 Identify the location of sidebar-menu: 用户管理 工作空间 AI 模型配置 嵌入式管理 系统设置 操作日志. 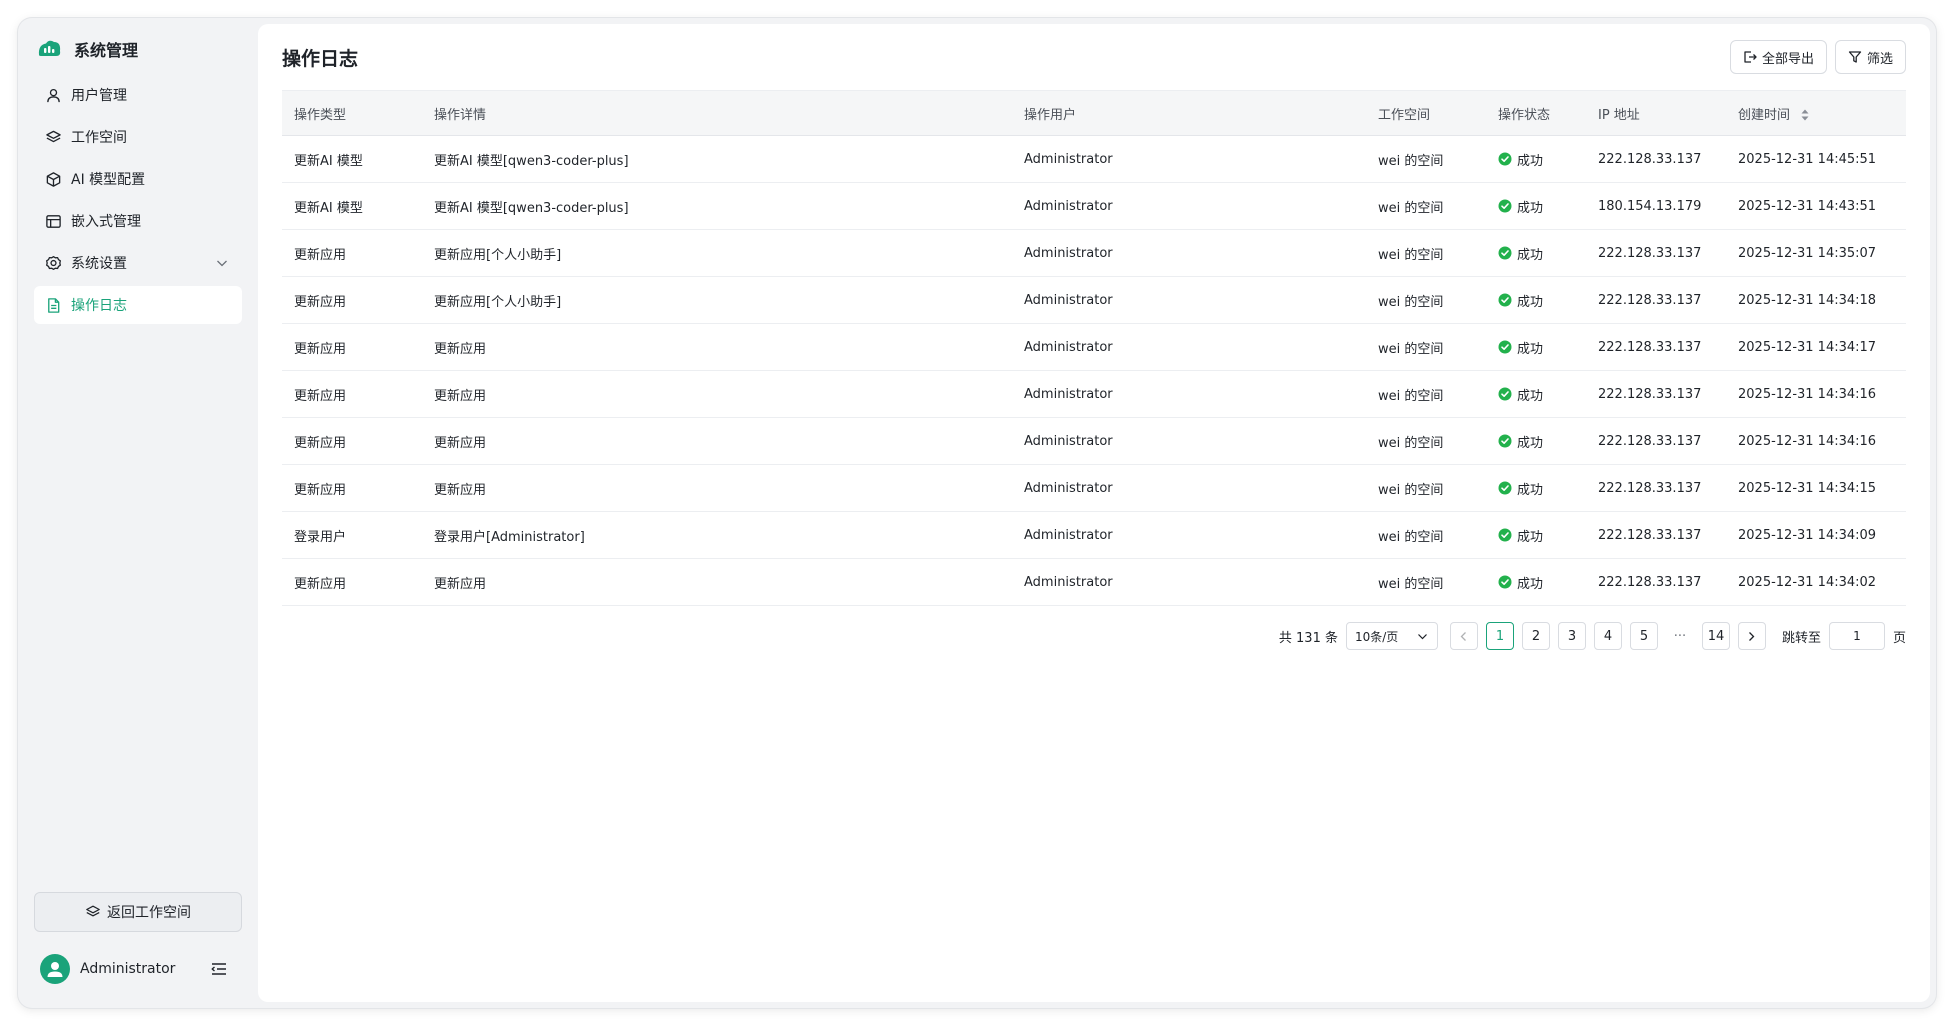
(138, 202).